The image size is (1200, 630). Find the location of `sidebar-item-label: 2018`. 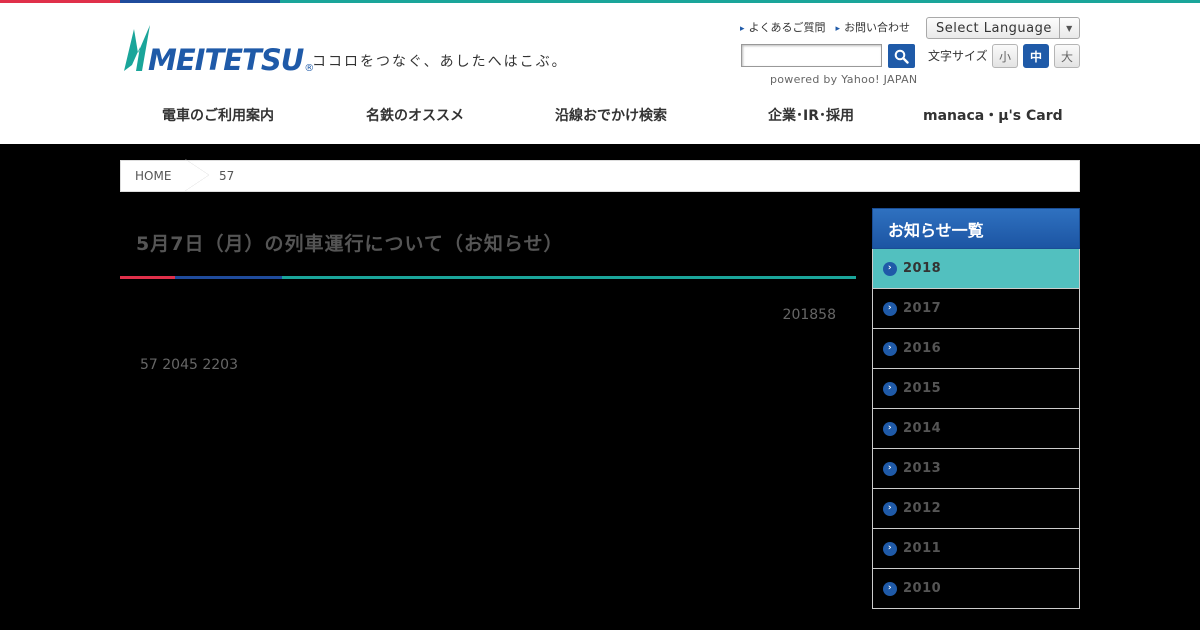

sidebar-item-label: 2018 is located at coordinates (922, 268).